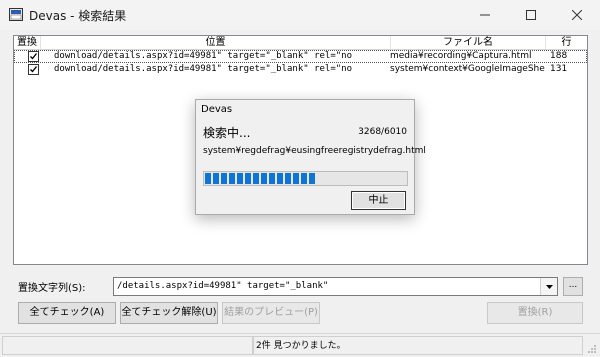  I want to click on list-header: 置換 位置 ファイル名 行, so click(300, 43).